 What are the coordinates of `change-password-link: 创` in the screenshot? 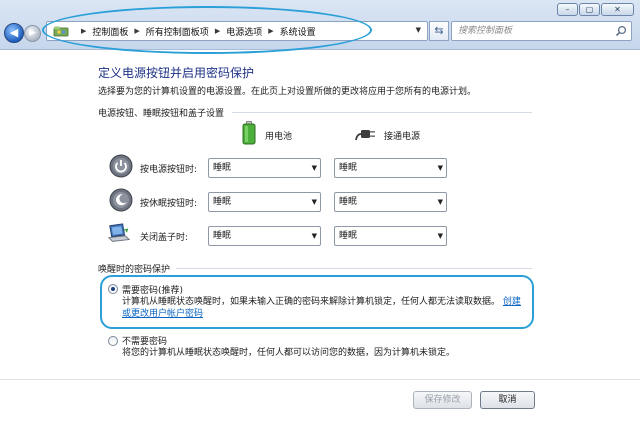 It's located at (507, 302).